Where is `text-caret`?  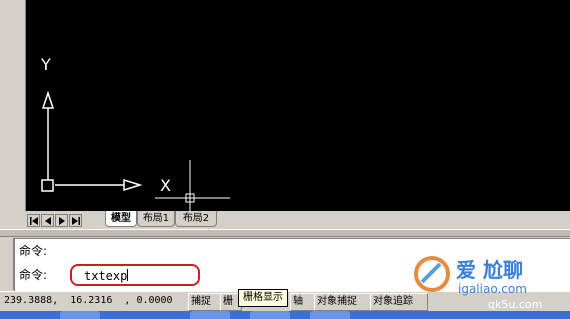
text-caret is located at coordinates (128, 275).